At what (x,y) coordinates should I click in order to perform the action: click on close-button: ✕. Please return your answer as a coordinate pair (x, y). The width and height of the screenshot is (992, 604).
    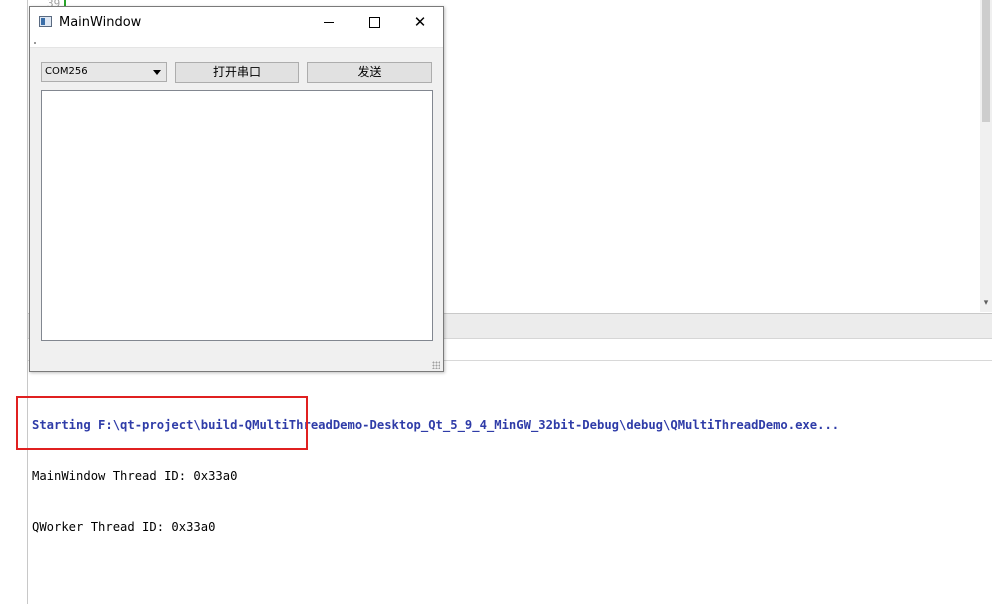
    Looking at the image, I should click on (420, 22).